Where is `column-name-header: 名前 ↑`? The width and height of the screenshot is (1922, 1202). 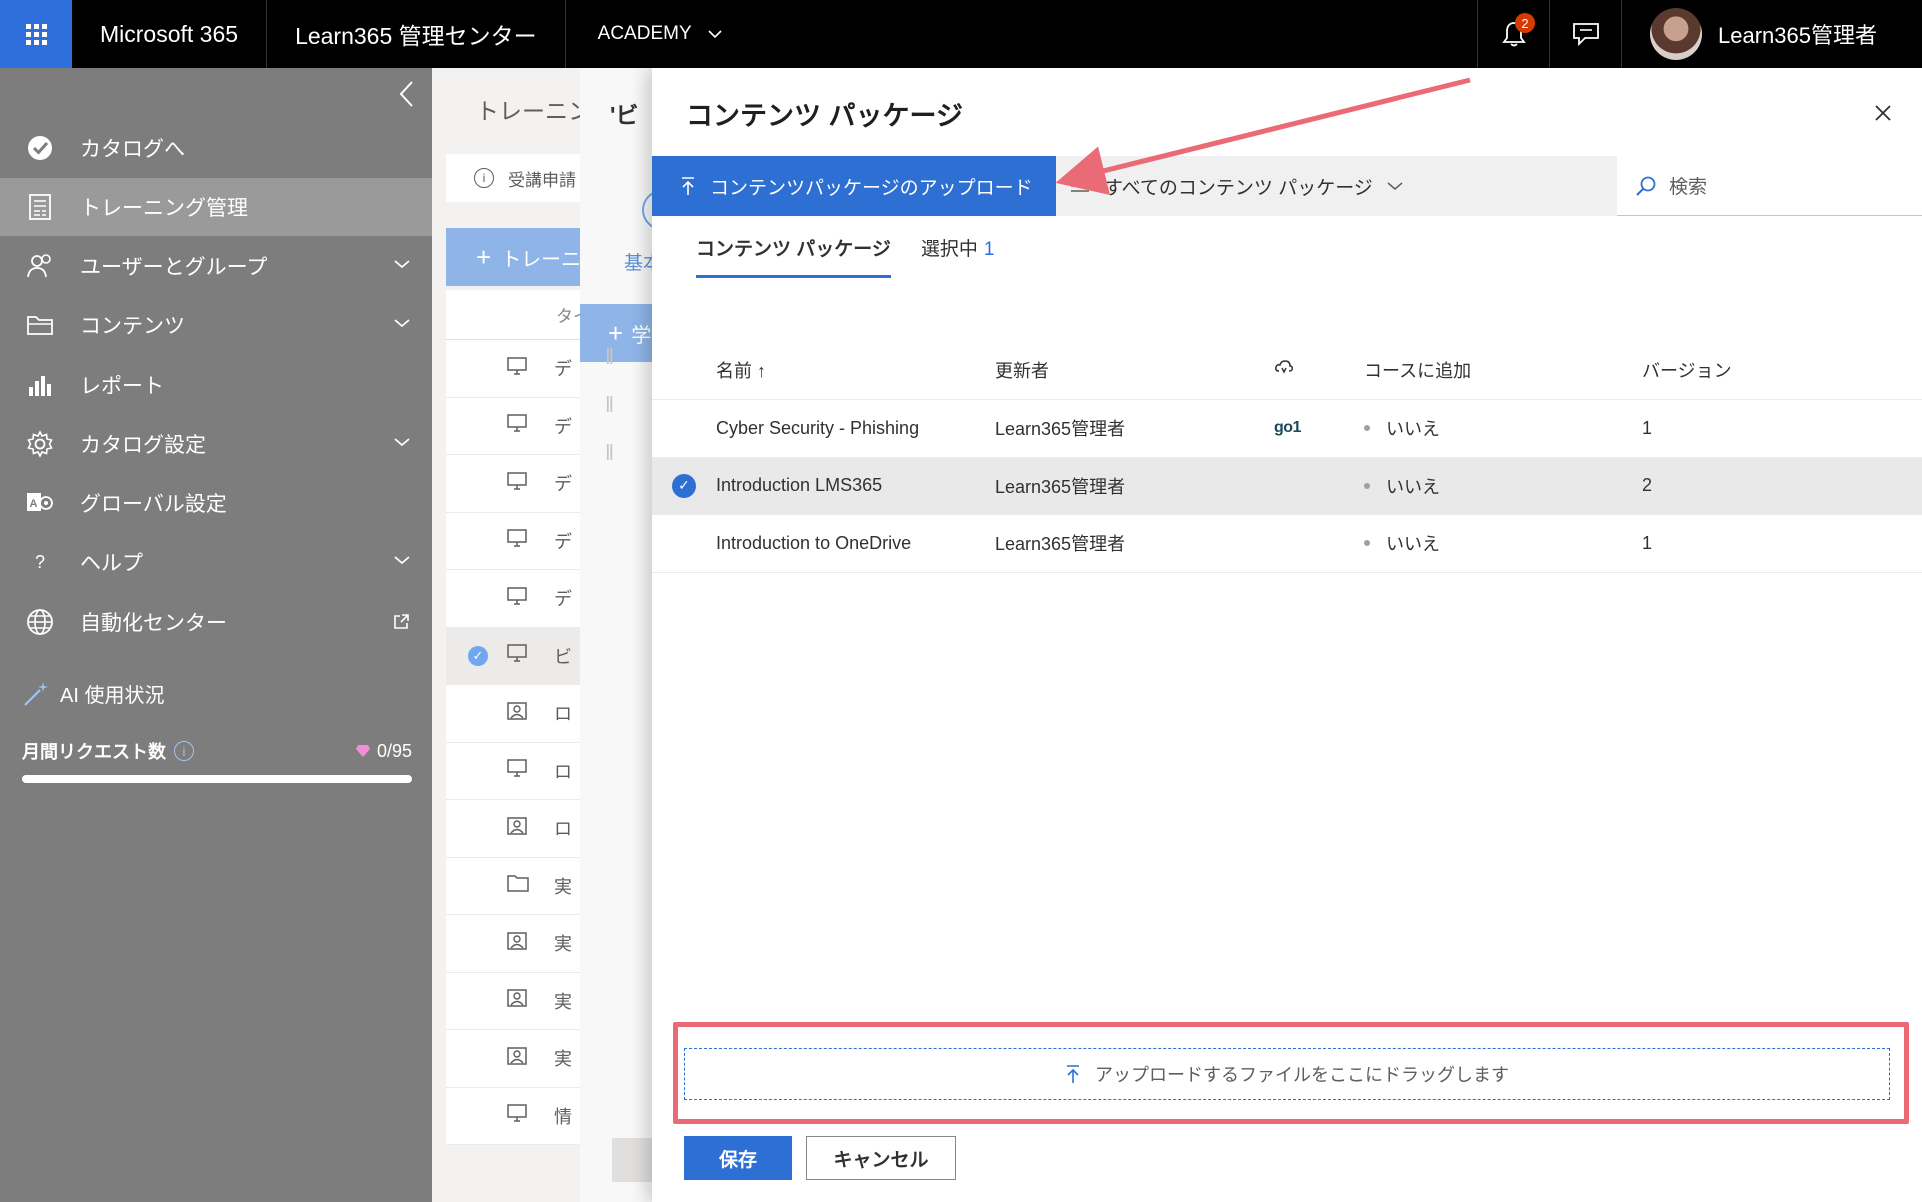 column-name-header: 名前 ↑ is located at coordinates (741, 370).